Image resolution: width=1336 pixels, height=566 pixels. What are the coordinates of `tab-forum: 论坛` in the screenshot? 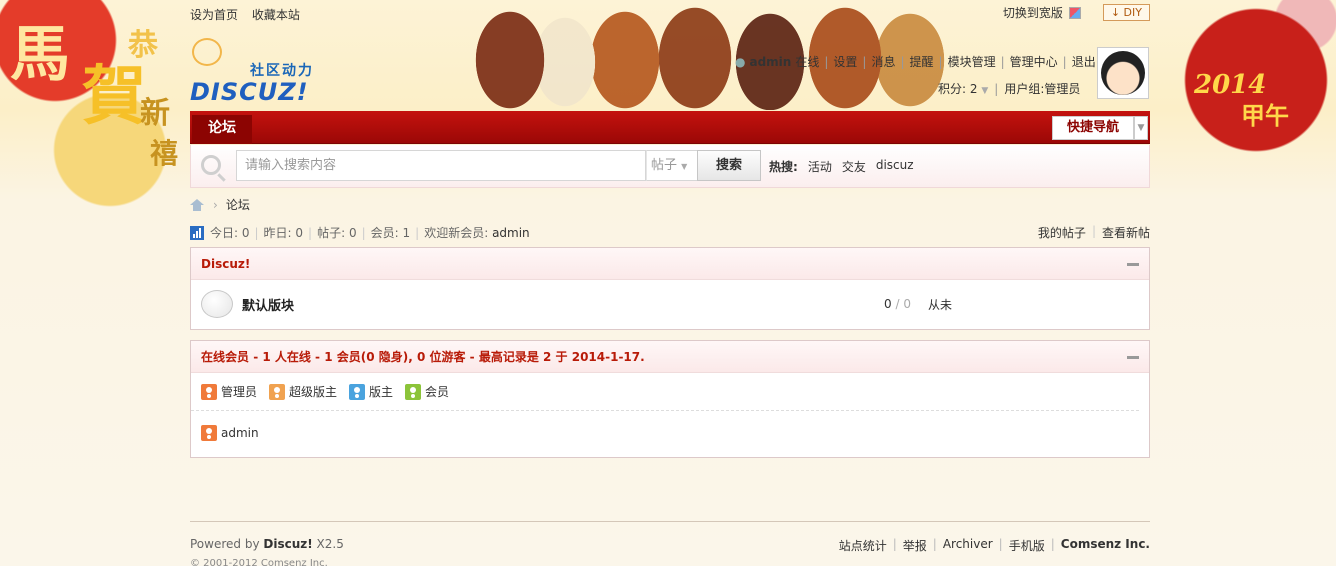 It's located at (222, 129).